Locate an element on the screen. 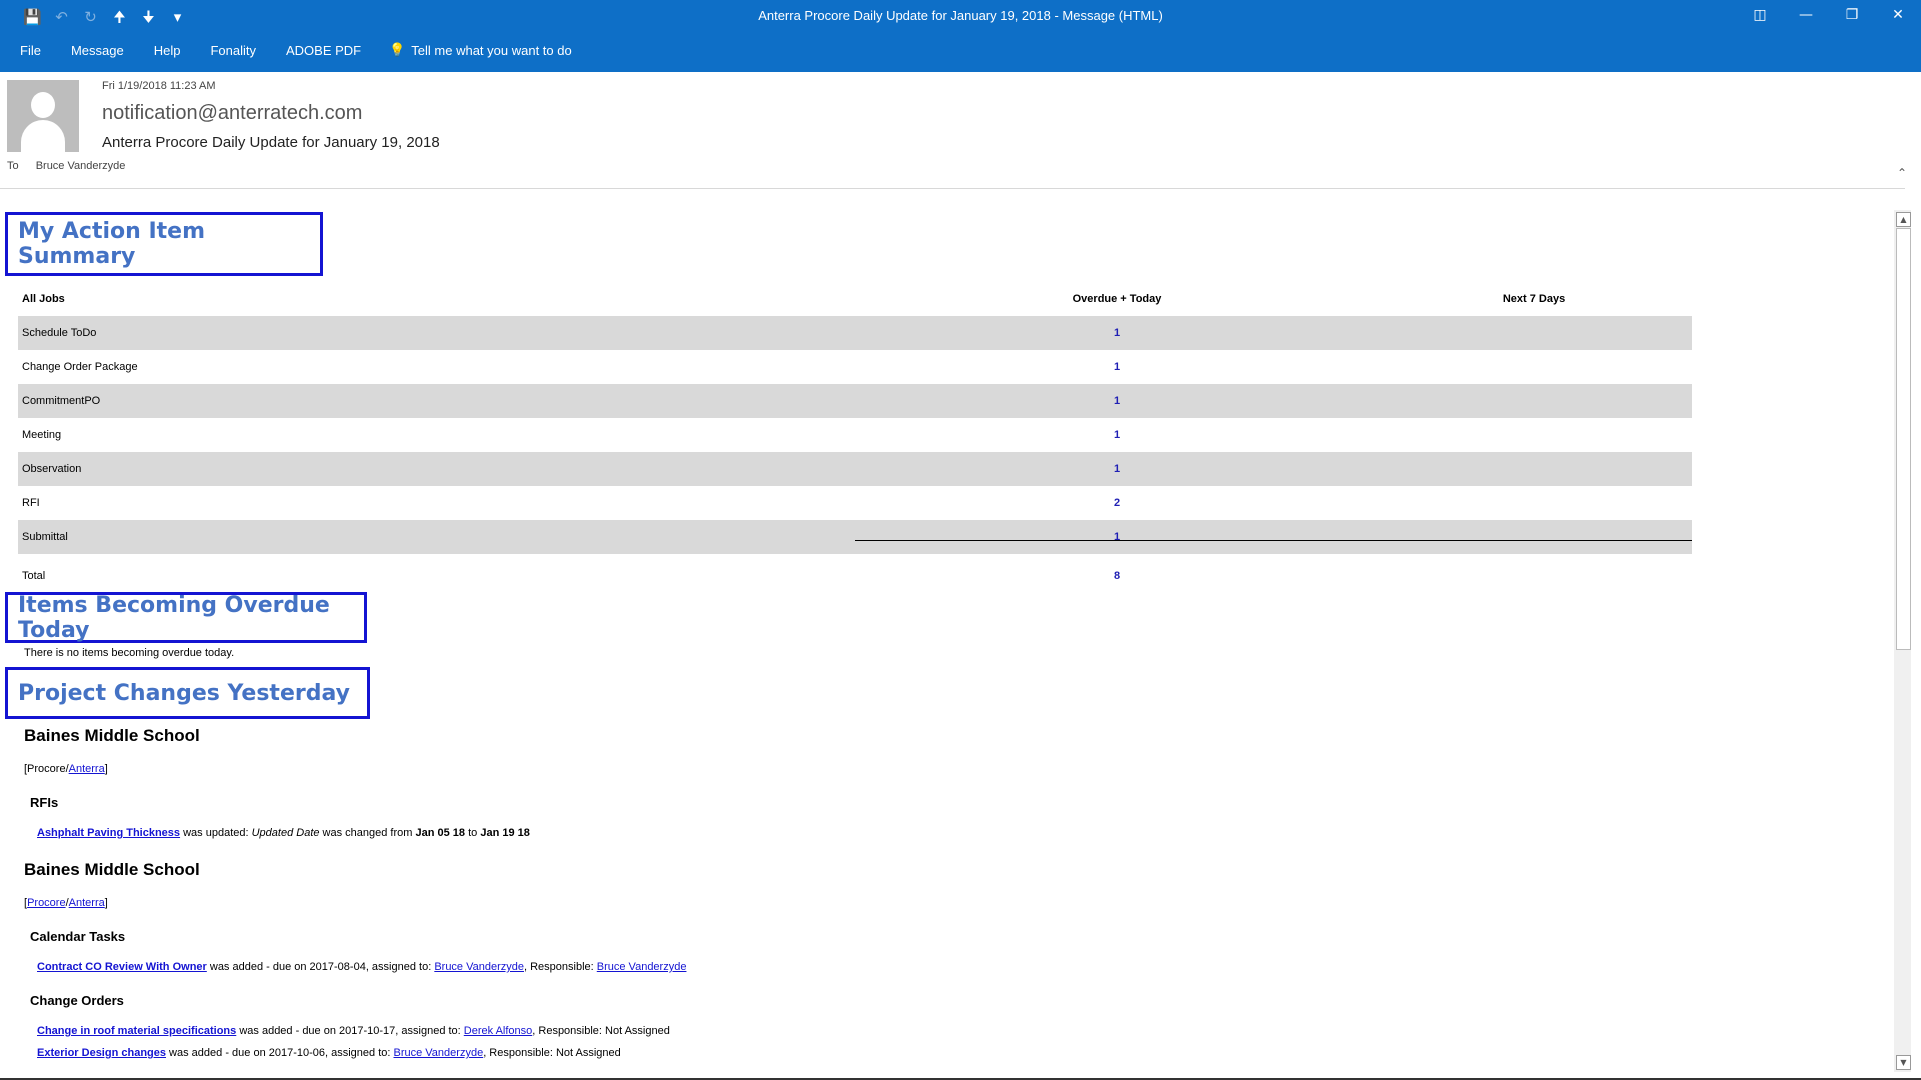 Image resolution: width=1921 pixels, height=1080 pixels. message-recipients: To Bruce Vanderzyde is located at coordinates (66, 166).